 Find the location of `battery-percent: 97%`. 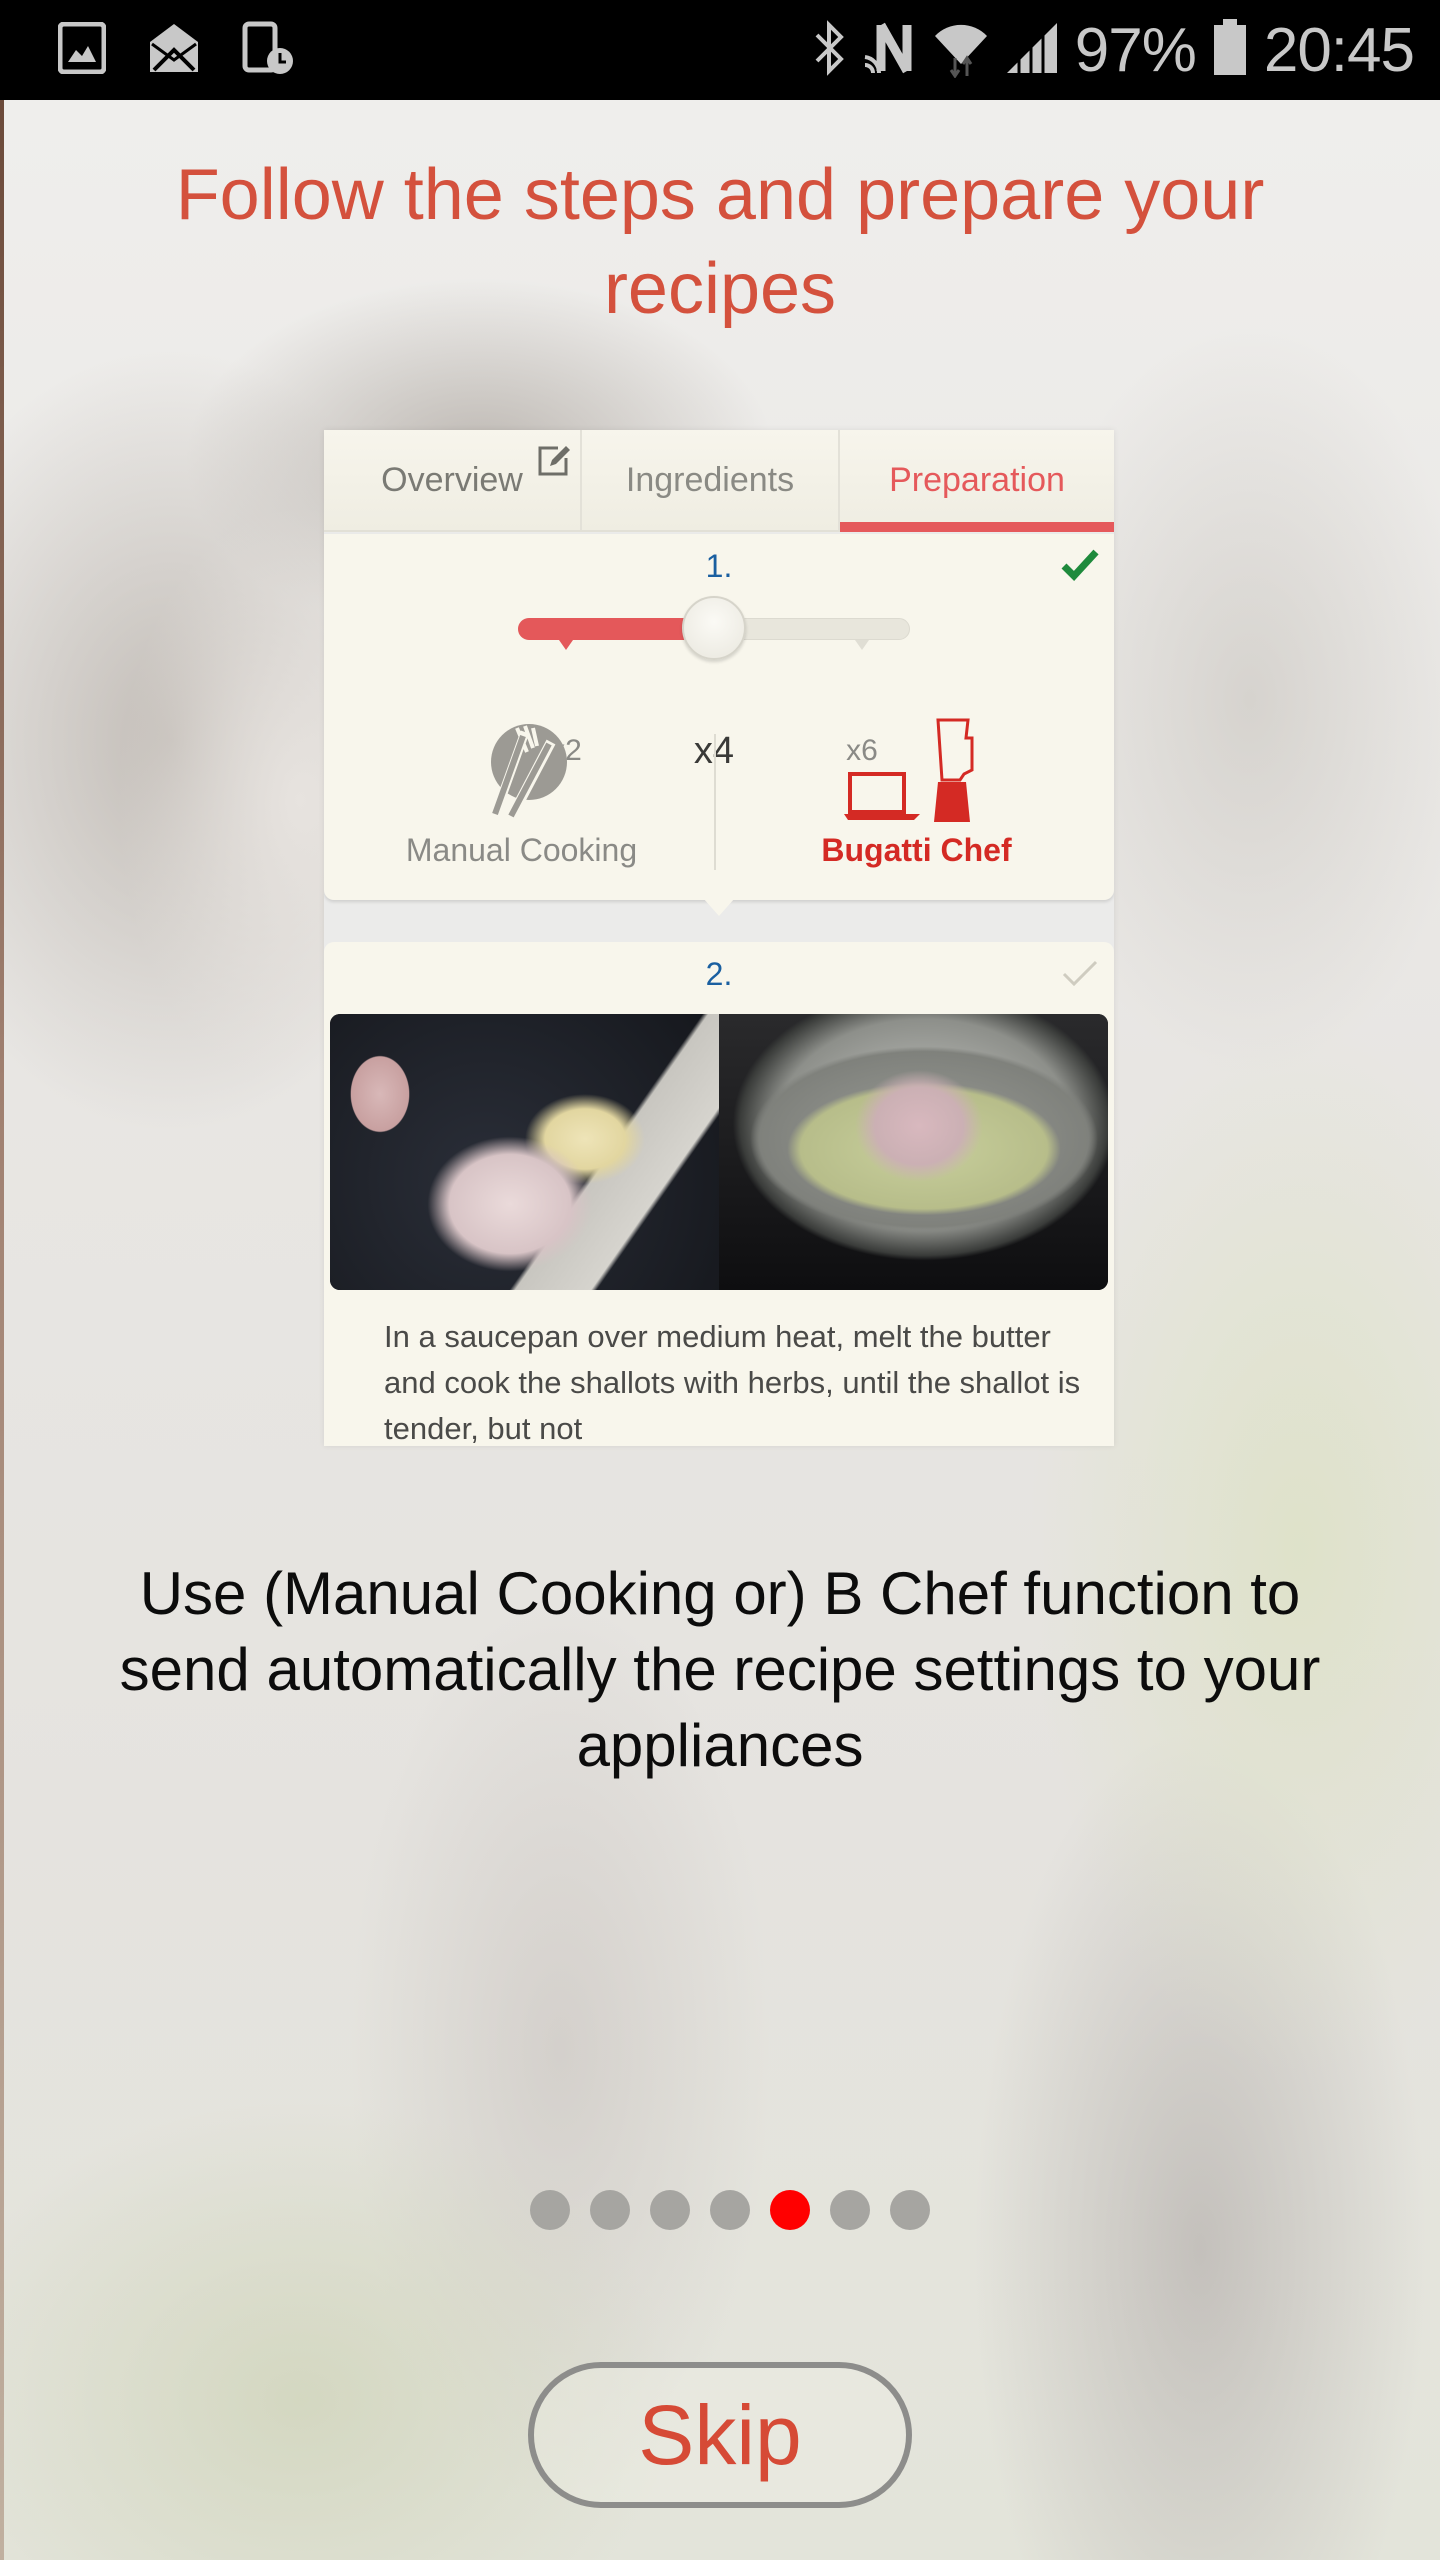

battery-percent: 97% is located at coordinates (1135, 50).